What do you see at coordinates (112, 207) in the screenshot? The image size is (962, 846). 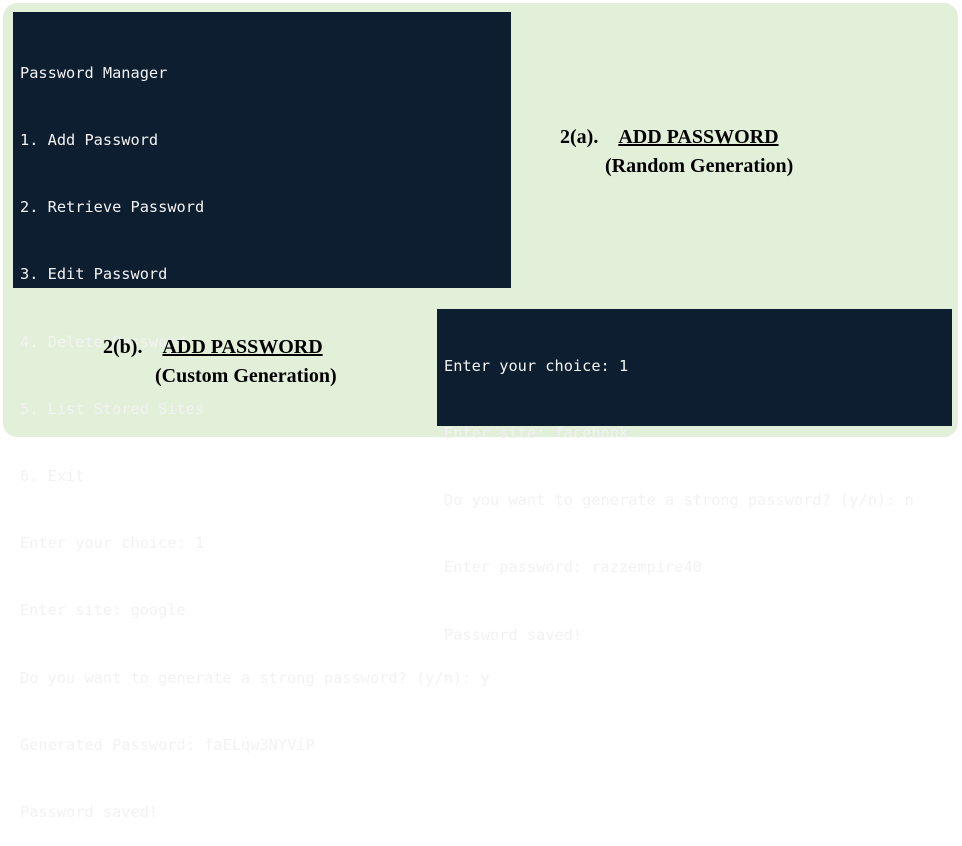 I see `terminal-line: 2. Retrieve Password` at bounding box center [112, 207].